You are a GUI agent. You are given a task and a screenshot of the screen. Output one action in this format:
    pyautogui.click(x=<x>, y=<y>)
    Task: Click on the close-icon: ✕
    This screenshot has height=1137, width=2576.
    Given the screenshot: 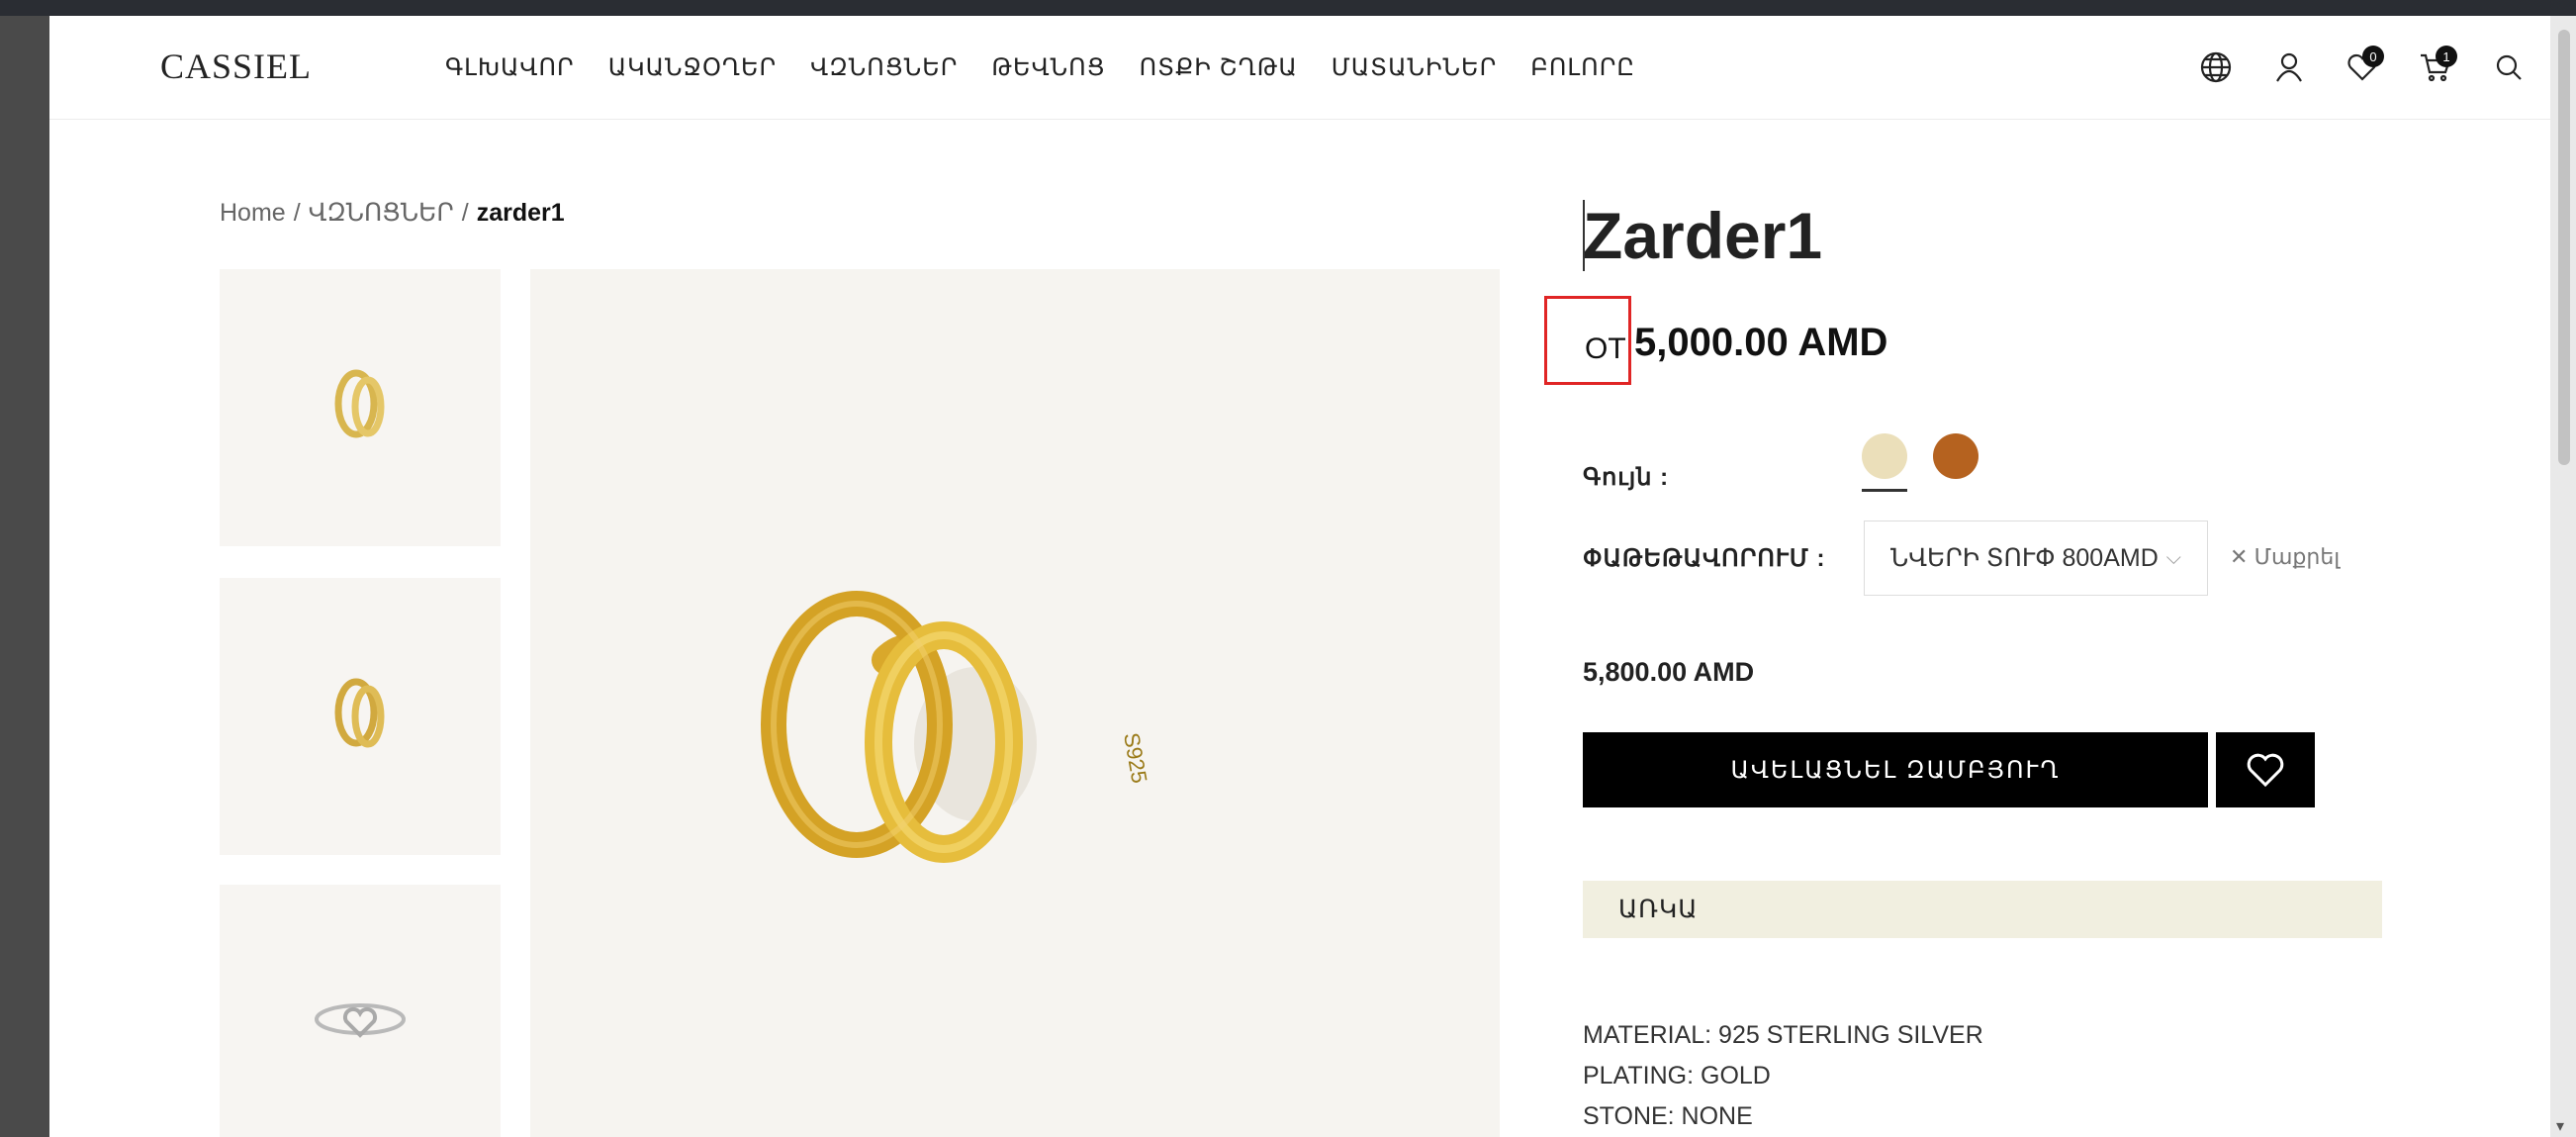 What is the action you would take?
    pyautogui.click(x=2239, y=556)
    